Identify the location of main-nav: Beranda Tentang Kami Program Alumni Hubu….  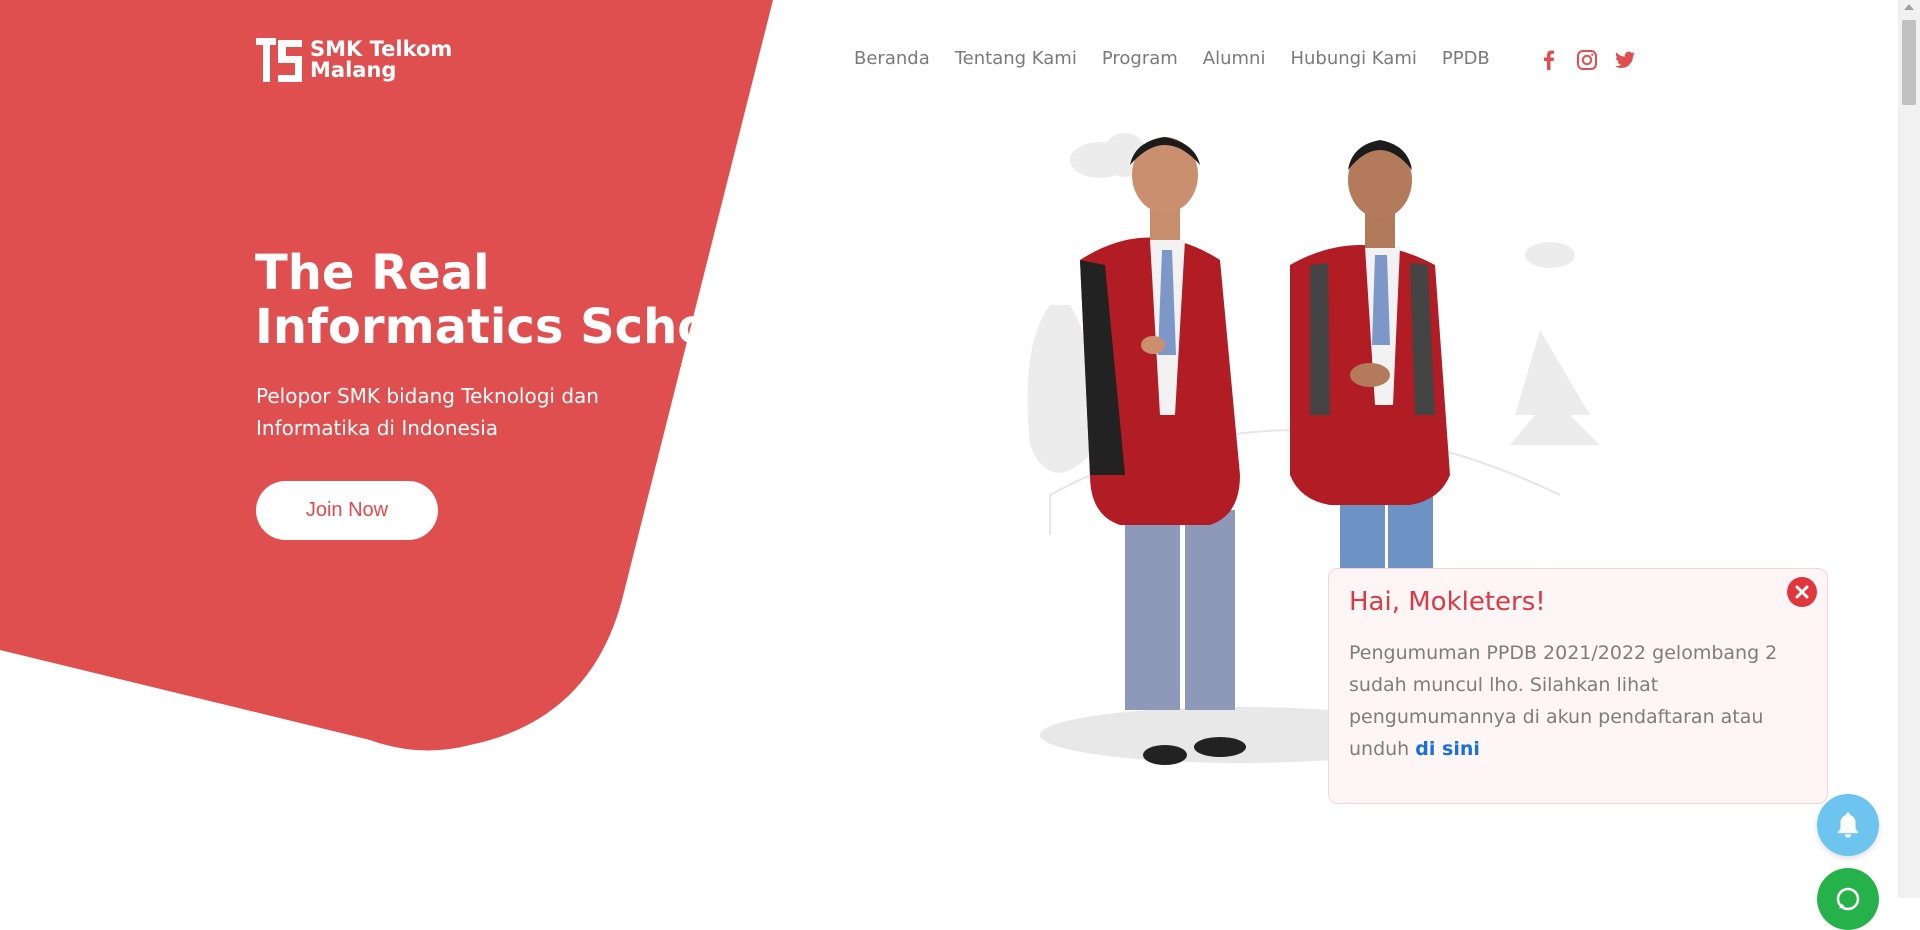
(1172, 58).